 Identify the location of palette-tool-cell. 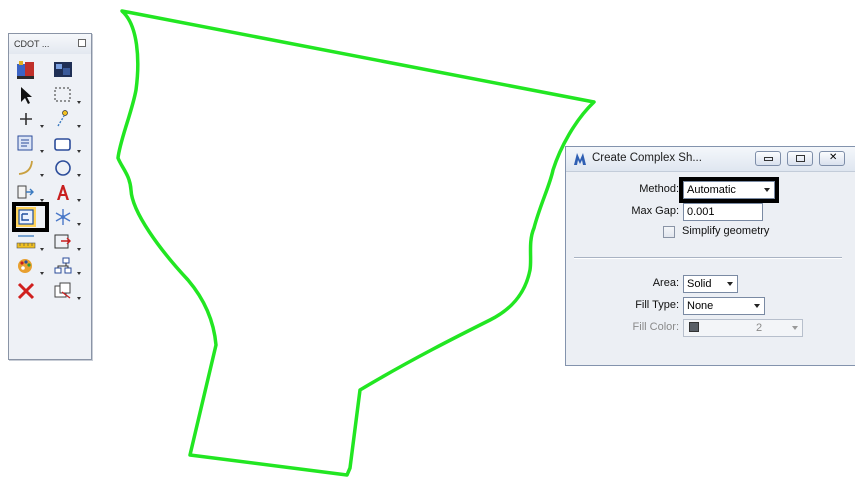
(30, 193).